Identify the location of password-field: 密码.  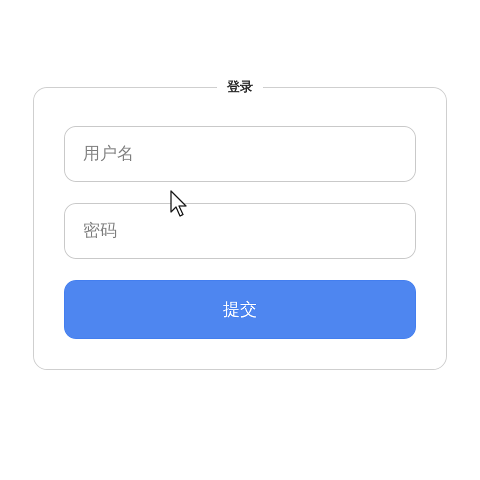
(240, 231).